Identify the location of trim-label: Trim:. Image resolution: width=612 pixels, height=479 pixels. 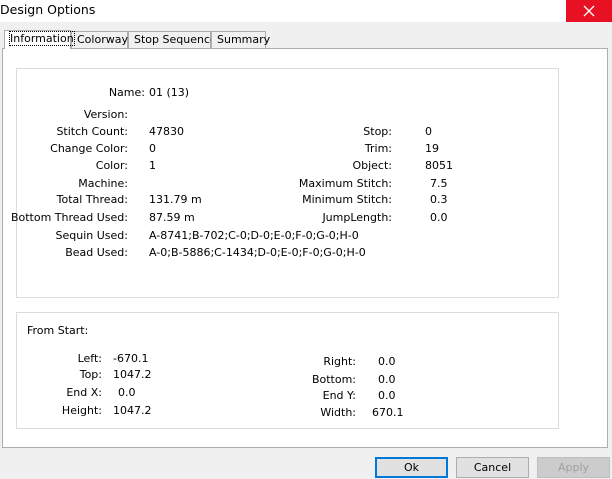
(378, 148).